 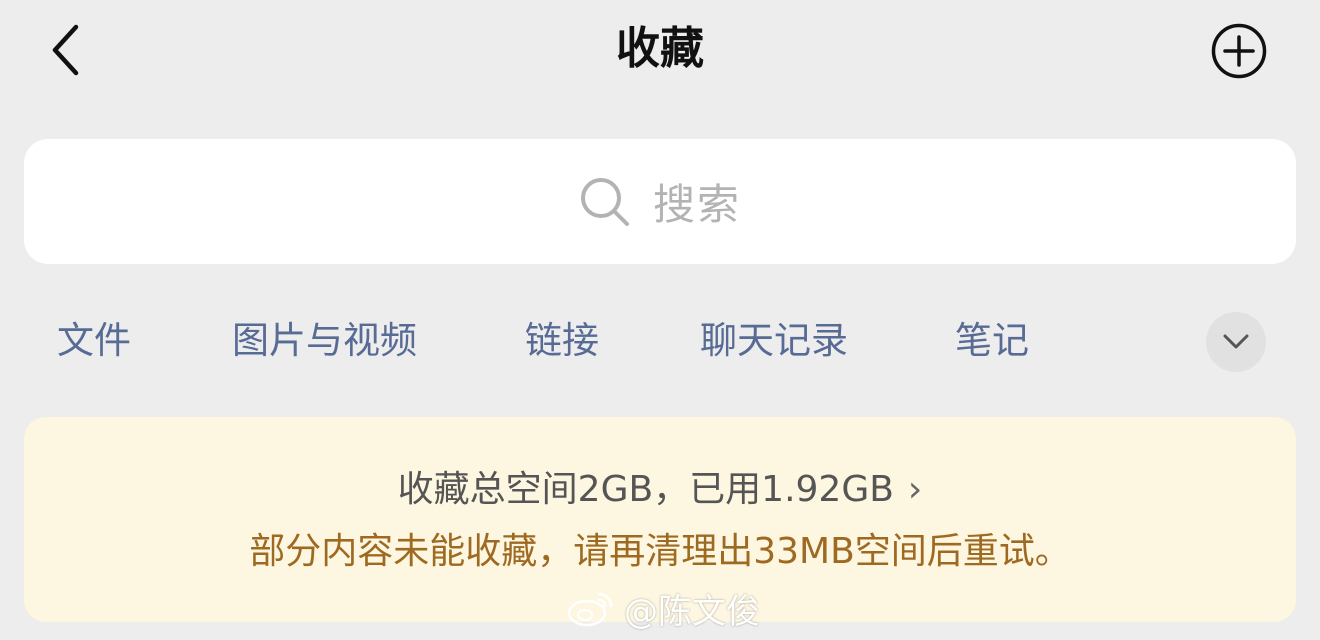 What do you see at coordinates (992, 341) in the screenshot?
I see `filter-tab-notes: 笔记` at bounding box center [992, 341].